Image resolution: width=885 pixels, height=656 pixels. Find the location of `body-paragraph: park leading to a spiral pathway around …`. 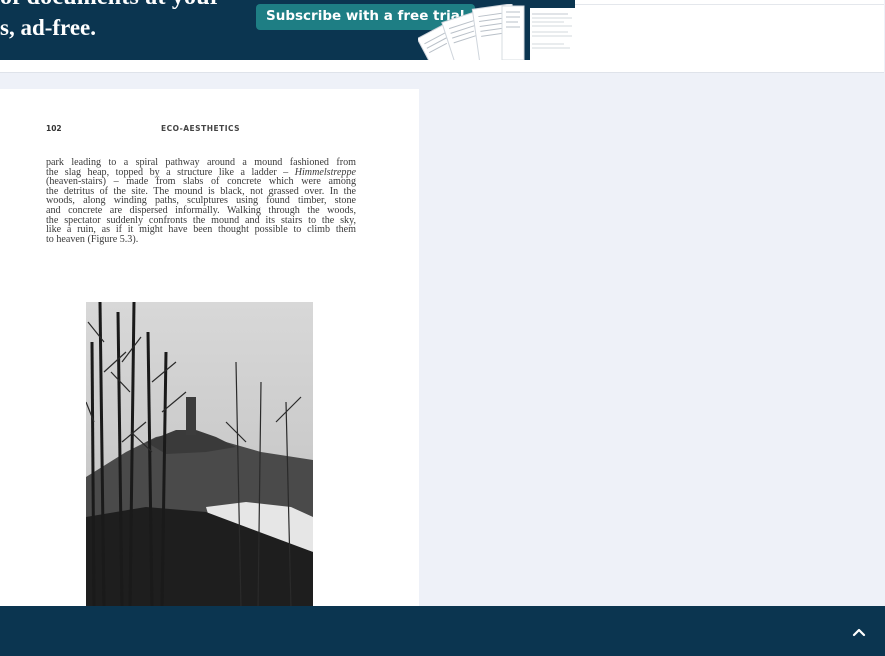

body-paragraph: park leading to a spiral pathway around … is located at coordinates (201, 201).